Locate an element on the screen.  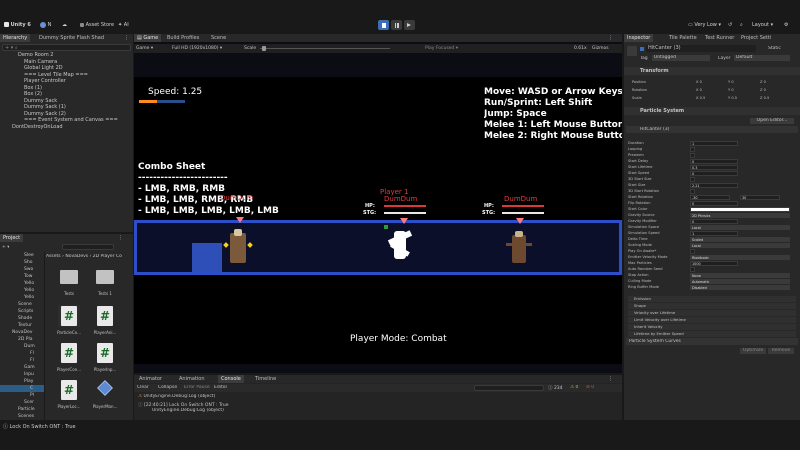
tree-item: Swo is located at coordinates (22, 269).